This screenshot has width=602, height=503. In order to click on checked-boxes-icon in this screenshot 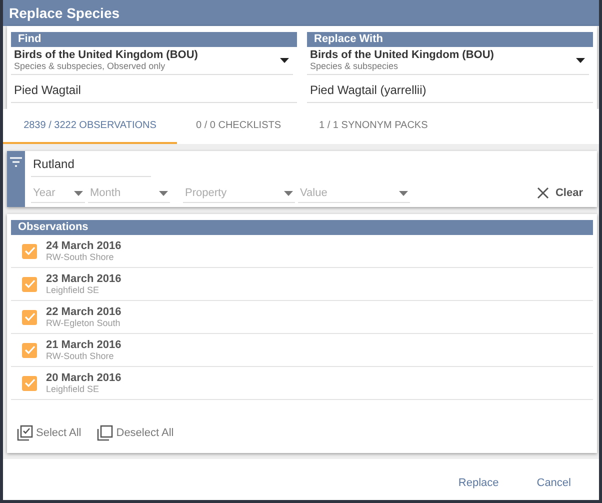, I will do `click(25, 433)`.